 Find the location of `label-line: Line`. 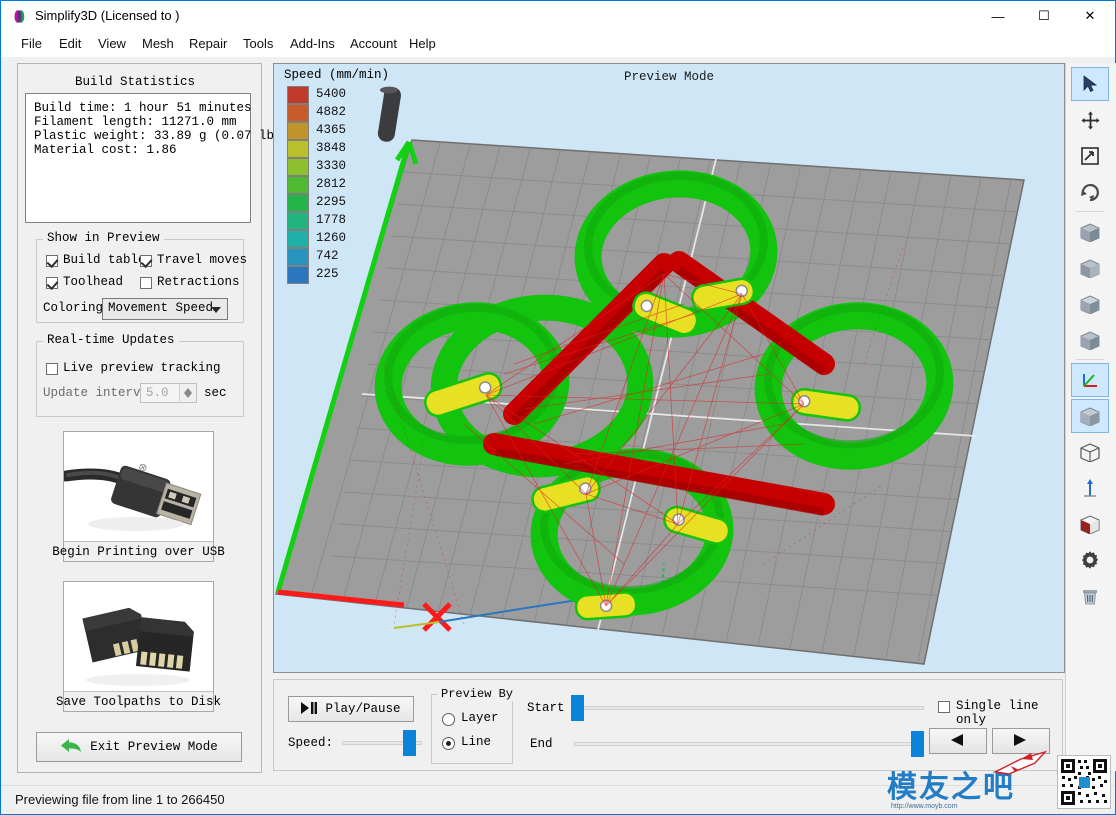

label-line: Line is located at coordinates (476, 742).